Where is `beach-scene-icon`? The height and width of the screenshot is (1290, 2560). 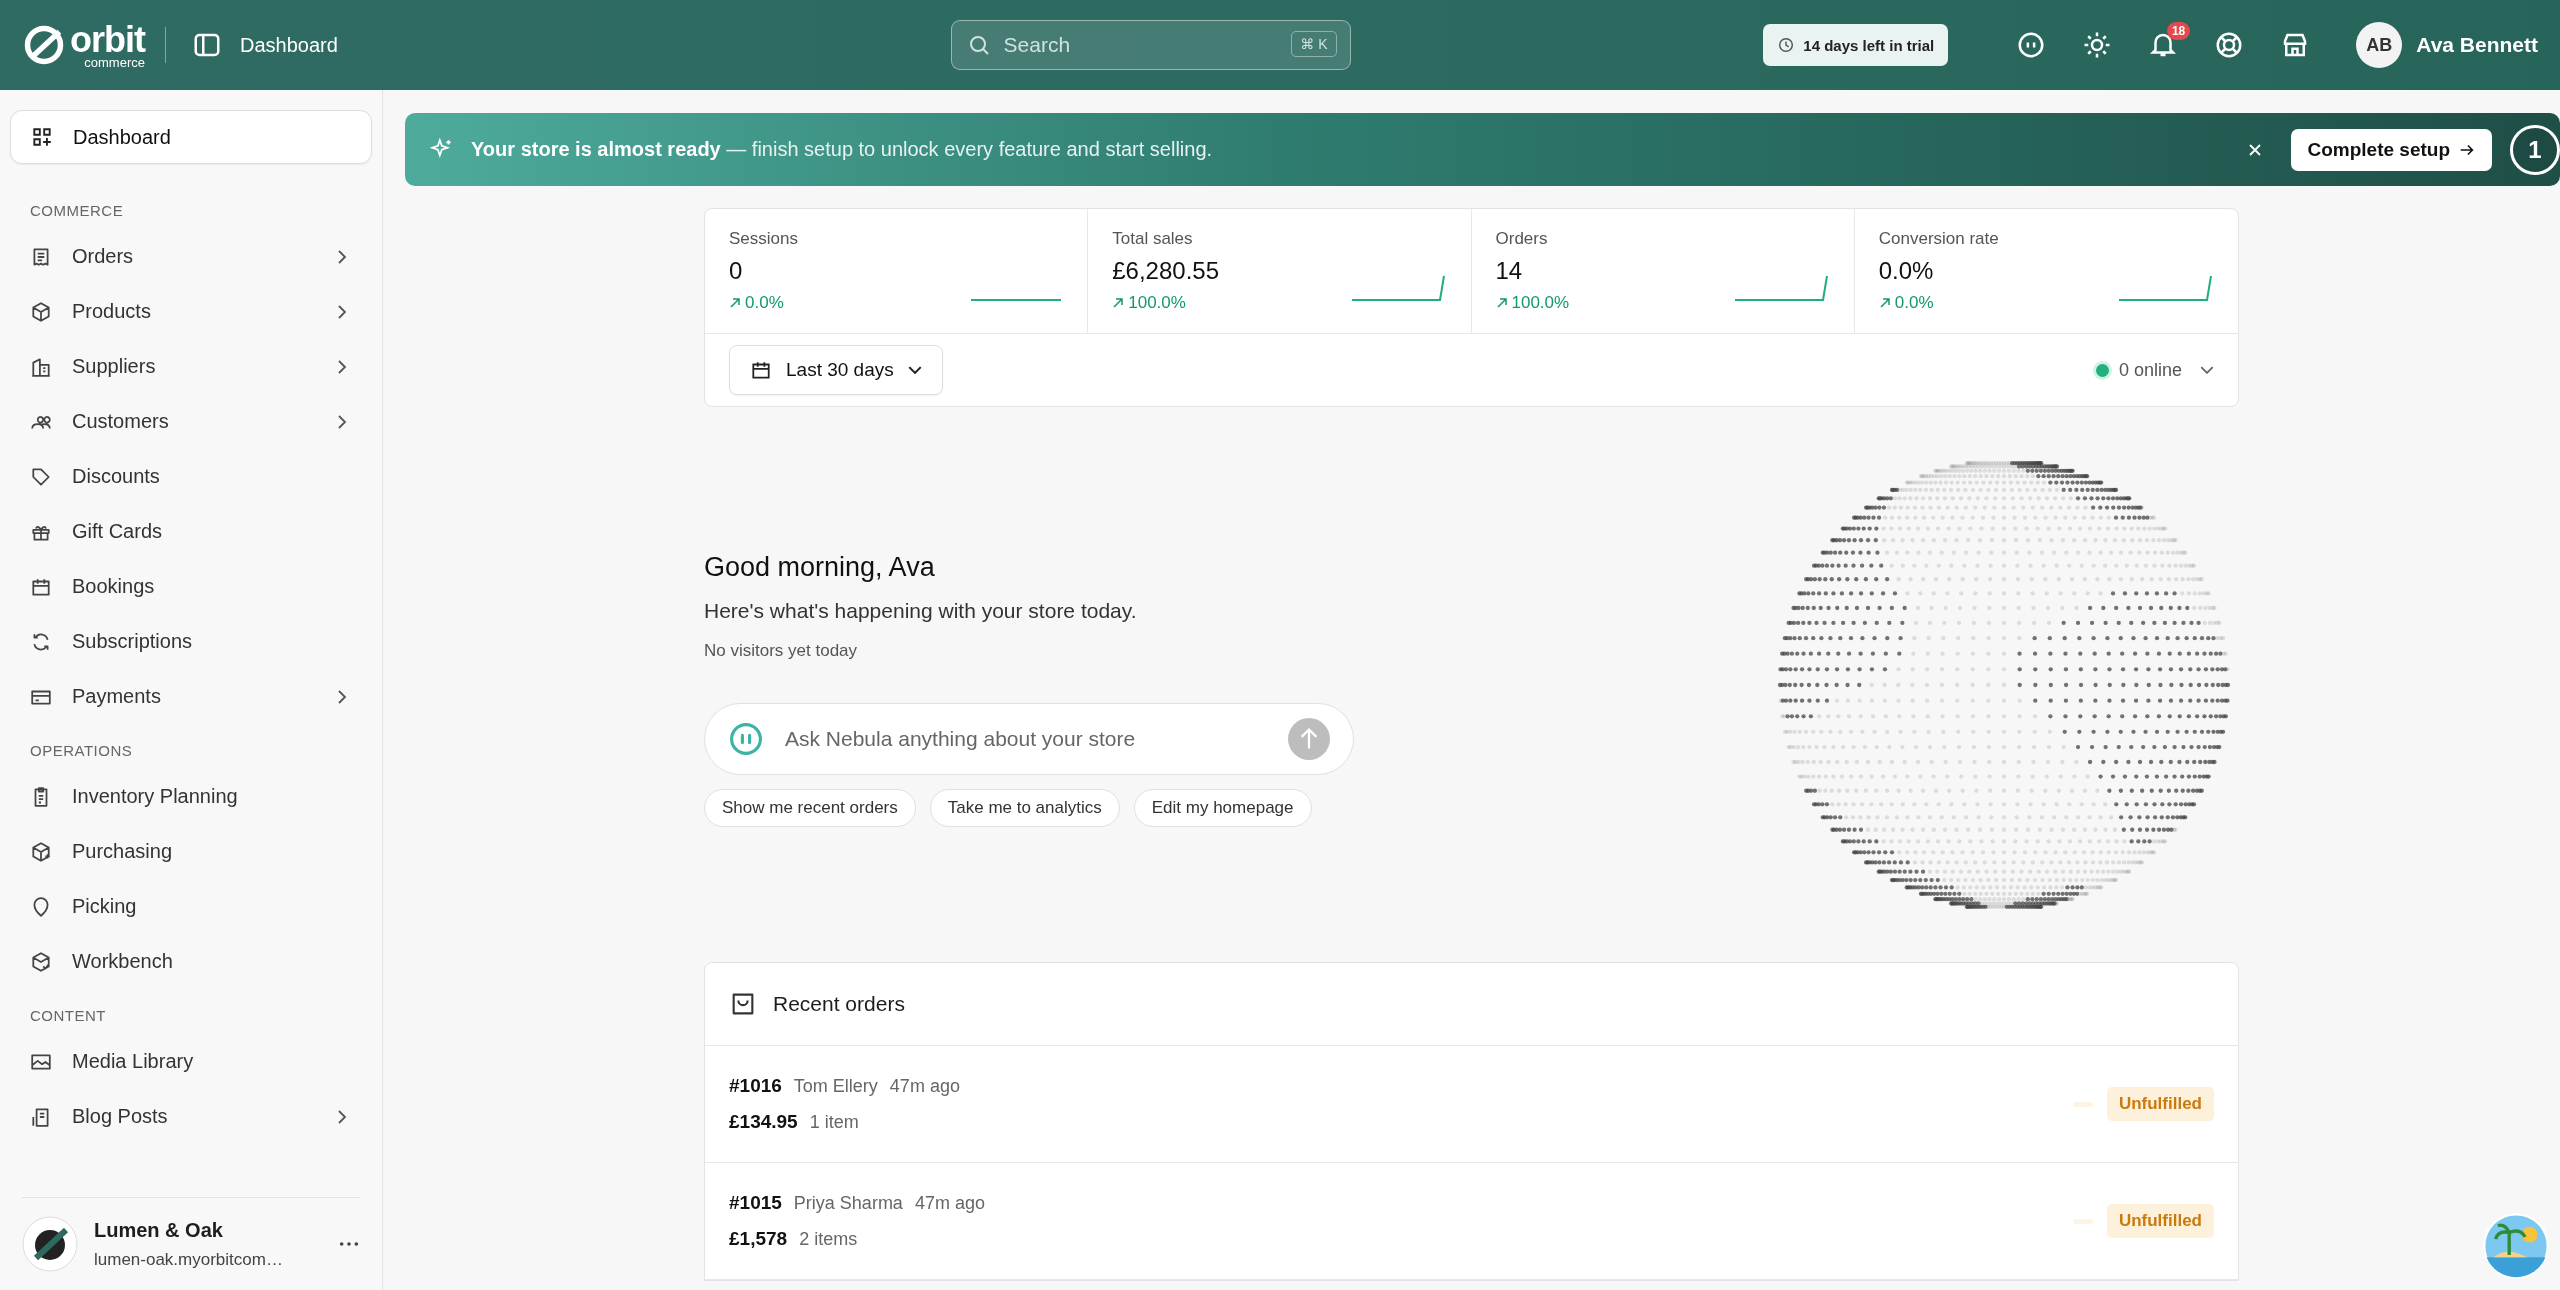 beach-scene-icon is located at coordinates (2516, 1246).